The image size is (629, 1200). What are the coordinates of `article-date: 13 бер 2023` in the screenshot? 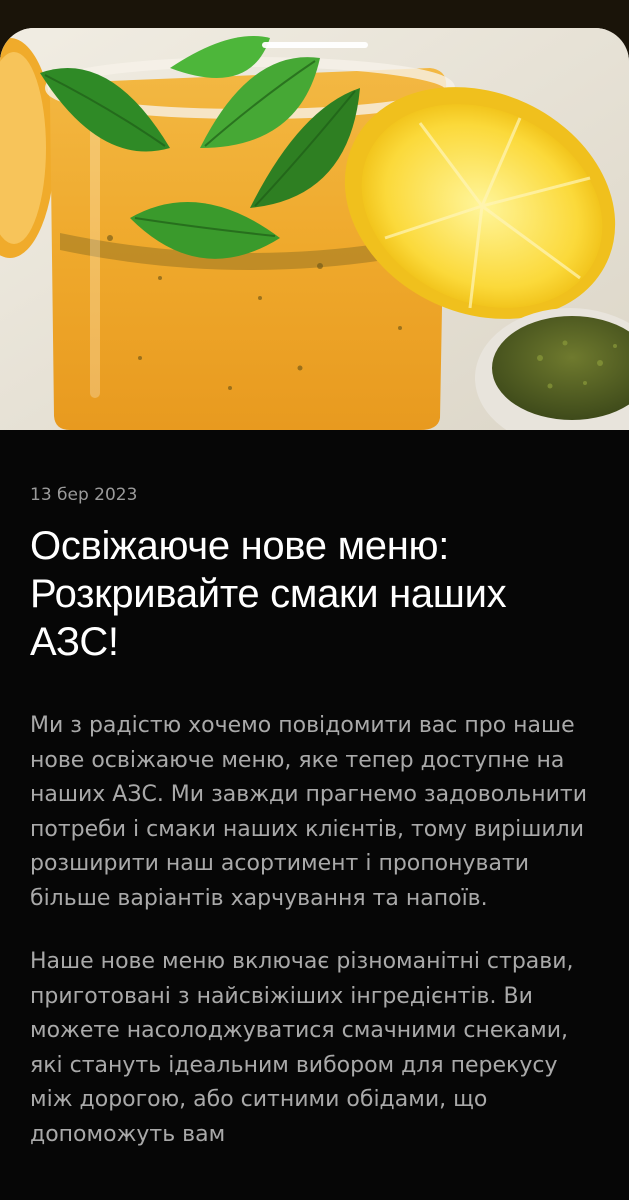 It's located at (84, 495).